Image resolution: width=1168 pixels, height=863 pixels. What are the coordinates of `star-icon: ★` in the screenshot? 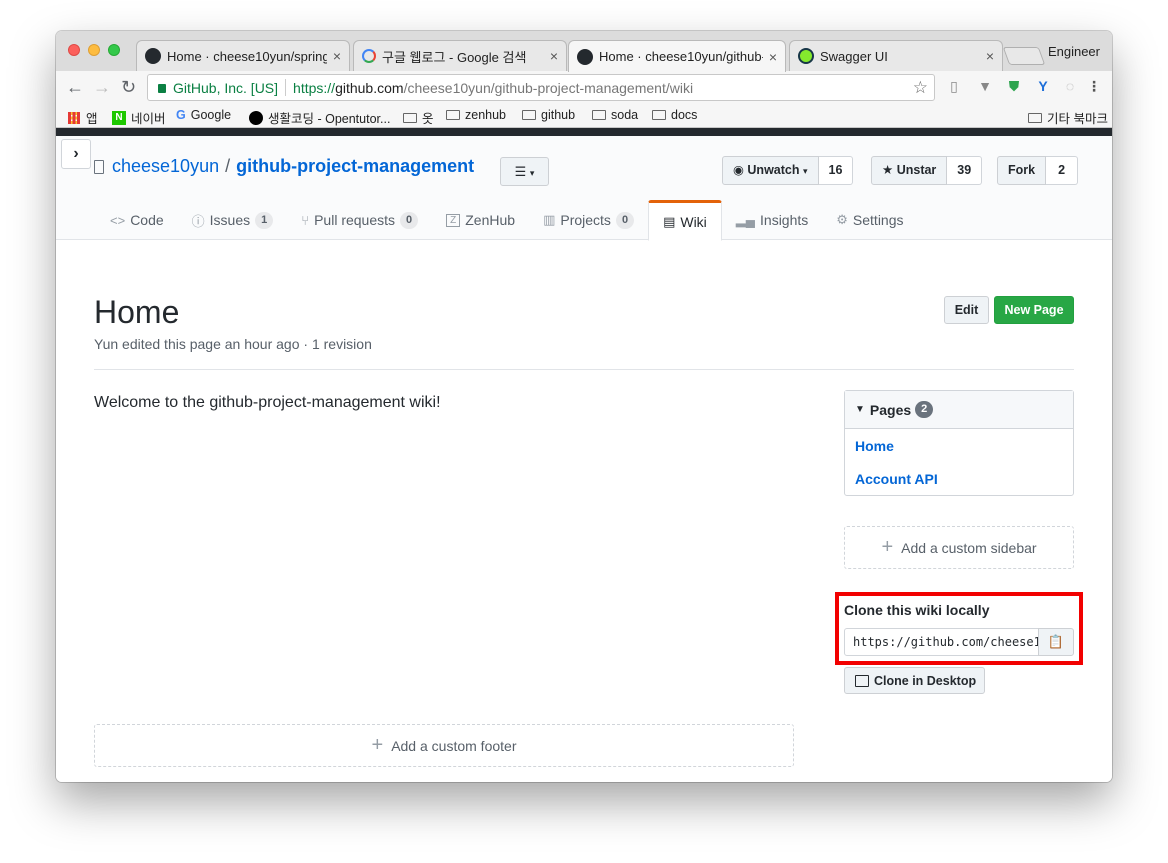 It's located at (888, 170).